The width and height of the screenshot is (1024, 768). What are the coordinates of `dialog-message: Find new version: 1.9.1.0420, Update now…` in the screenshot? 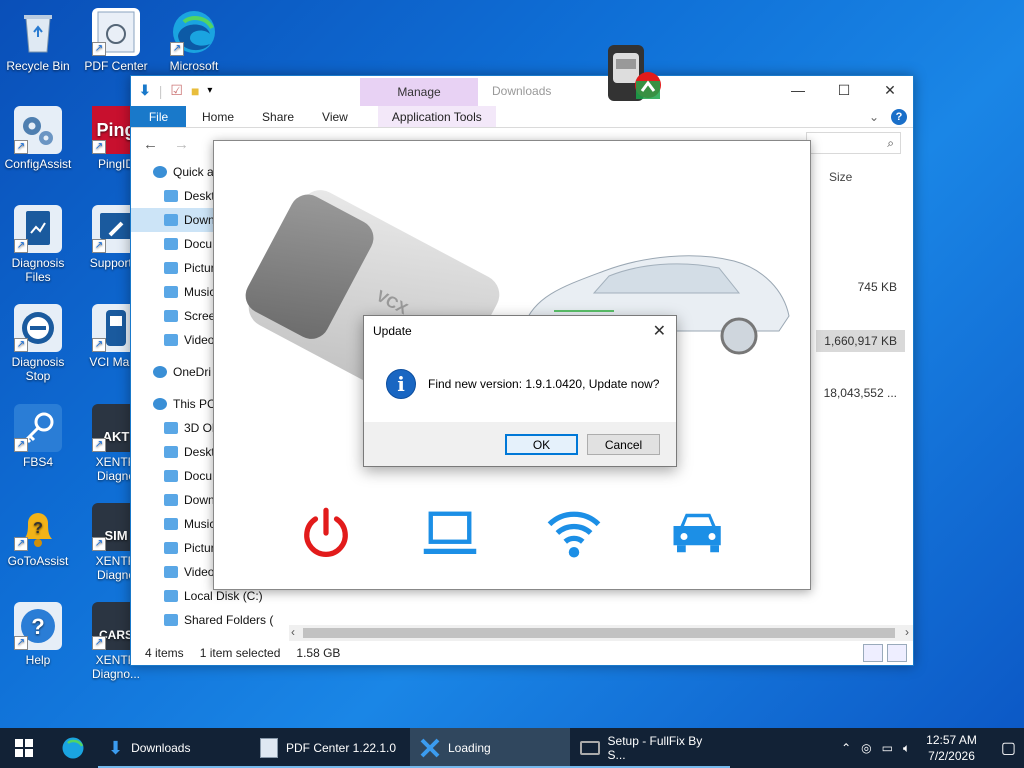 It's located at (544, 384).